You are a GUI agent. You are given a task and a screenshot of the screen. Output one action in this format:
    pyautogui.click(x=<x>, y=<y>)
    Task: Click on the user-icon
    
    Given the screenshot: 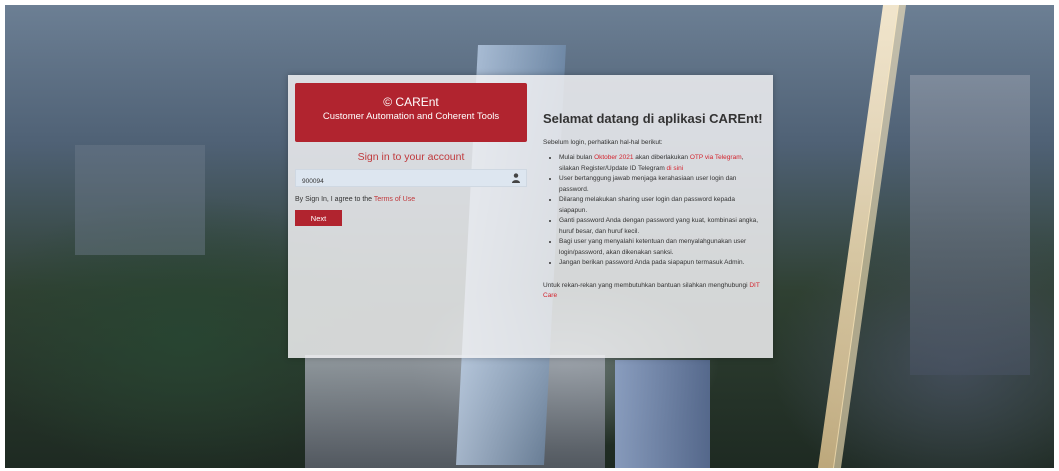 What is the action you would take?
    pyautogui.click(x=516, y=178)
    